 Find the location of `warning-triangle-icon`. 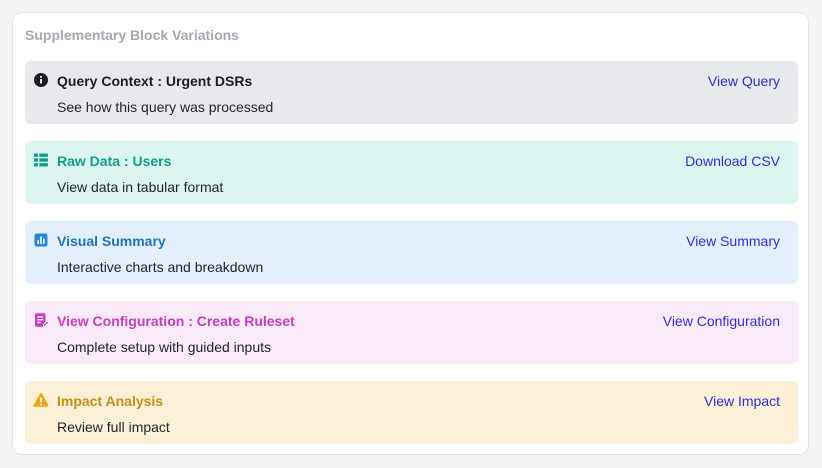

warning-triangle-icon is located at coordinates (41, 400).